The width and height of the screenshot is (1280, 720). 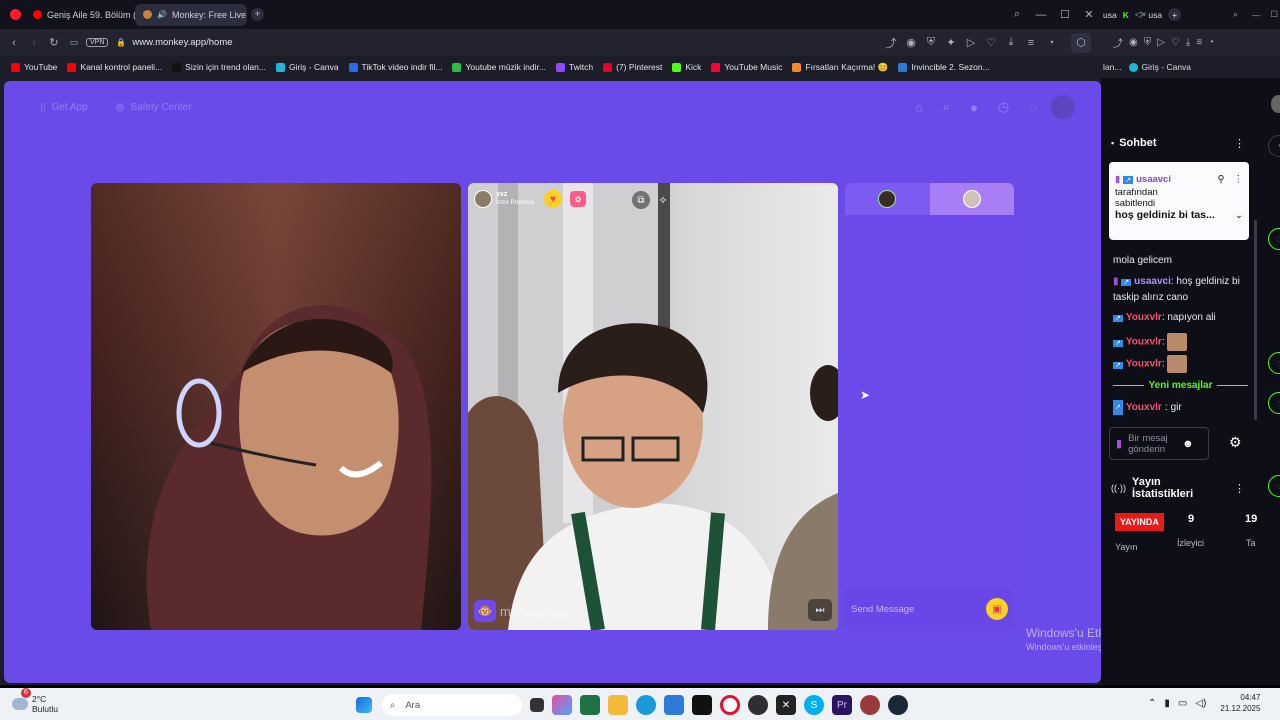 What do you see at coordinates (553, 199) in the screenshot?
I see `heart-icon: ♥` at bounding box center [553, 199].